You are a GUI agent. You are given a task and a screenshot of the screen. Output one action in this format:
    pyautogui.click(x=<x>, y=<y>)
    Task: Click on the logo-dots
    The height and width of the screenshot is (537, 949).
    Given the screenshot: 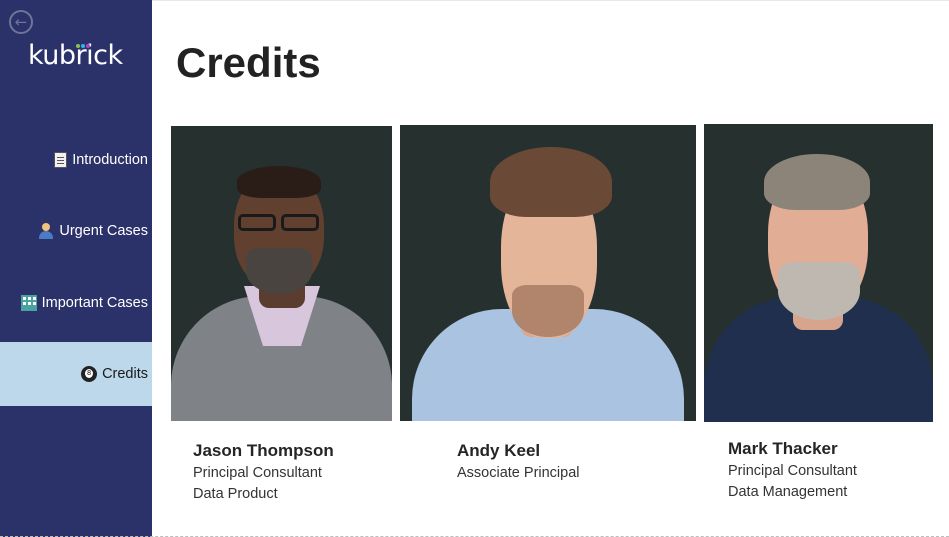 What is the action you would take?
    pyautogui.click(x=85, y=47)
    